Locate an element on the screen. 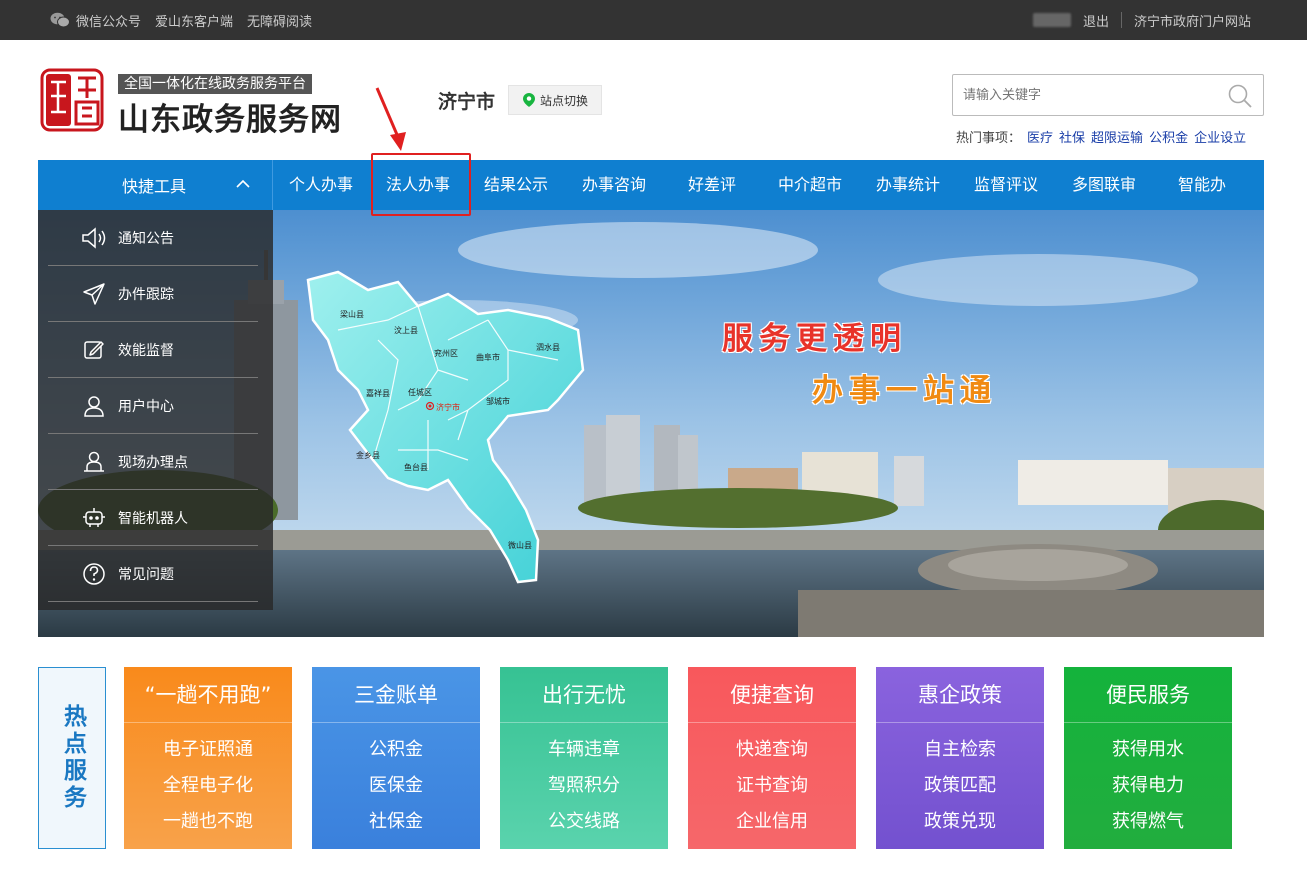 The height and width of the screenshot is (874, 1307). hot-services-label: 热点服务 is located at coordinates (72, 758).